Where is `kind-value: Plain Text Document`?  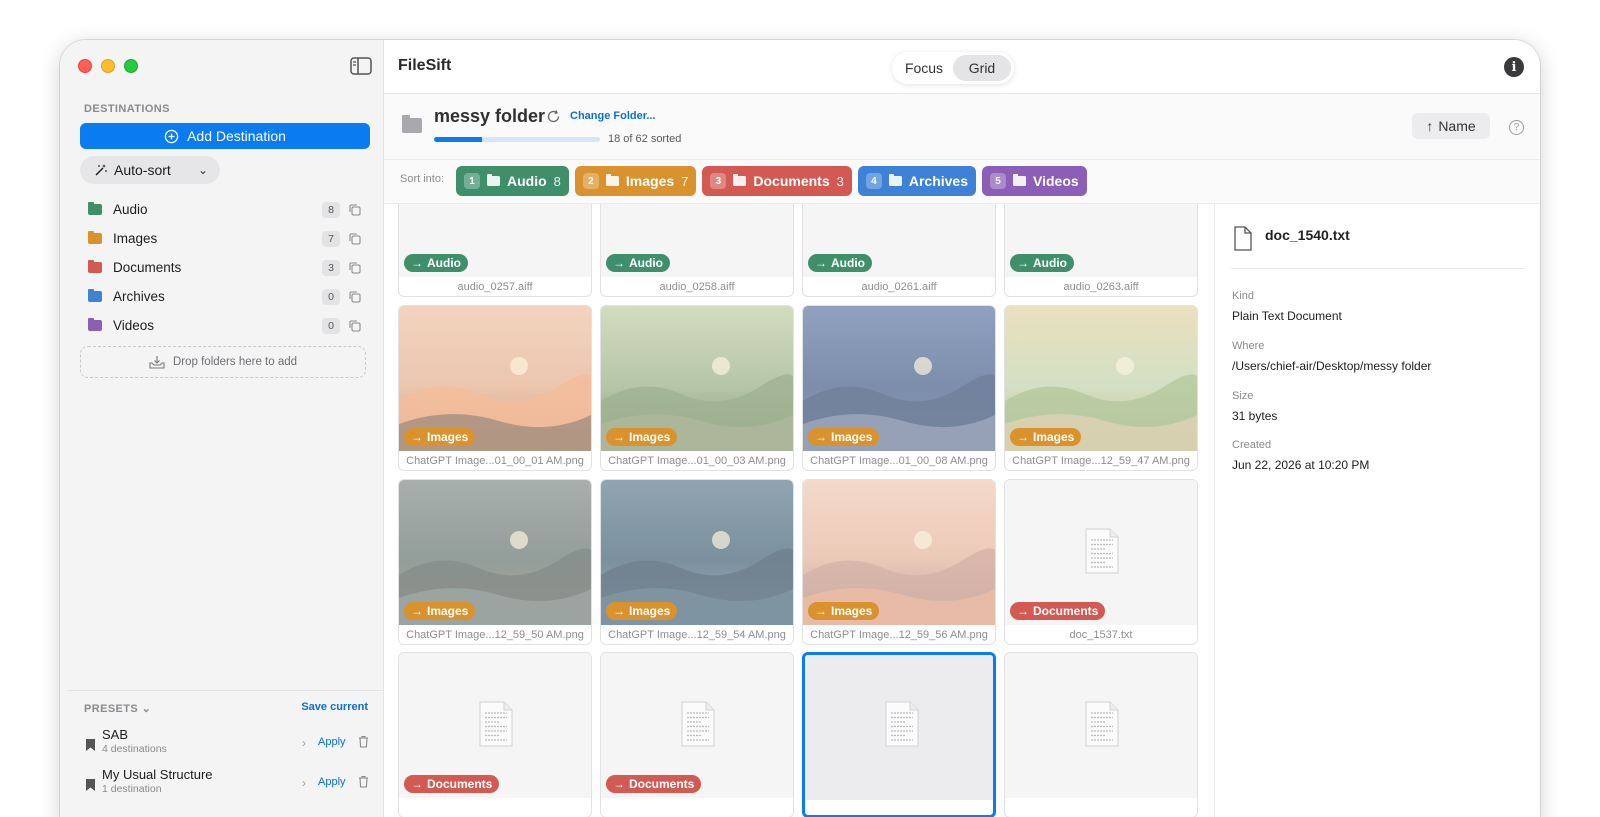
kind-value: Plain Text Document is located at coordinates (1287, 316).